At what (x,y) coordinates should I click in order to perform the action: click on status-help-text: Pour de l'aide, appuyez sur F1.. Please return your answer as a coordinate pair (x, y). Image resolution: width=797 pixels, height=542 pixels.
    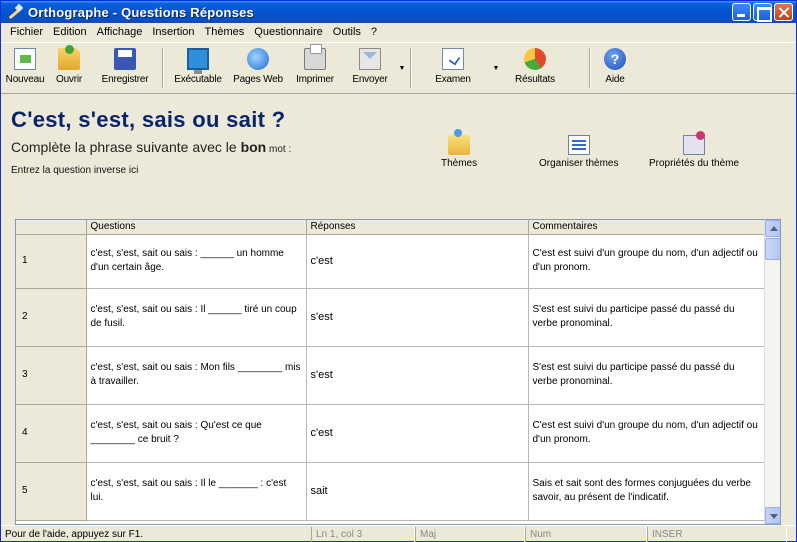
    Looking at the image, I should click on (74, 534).